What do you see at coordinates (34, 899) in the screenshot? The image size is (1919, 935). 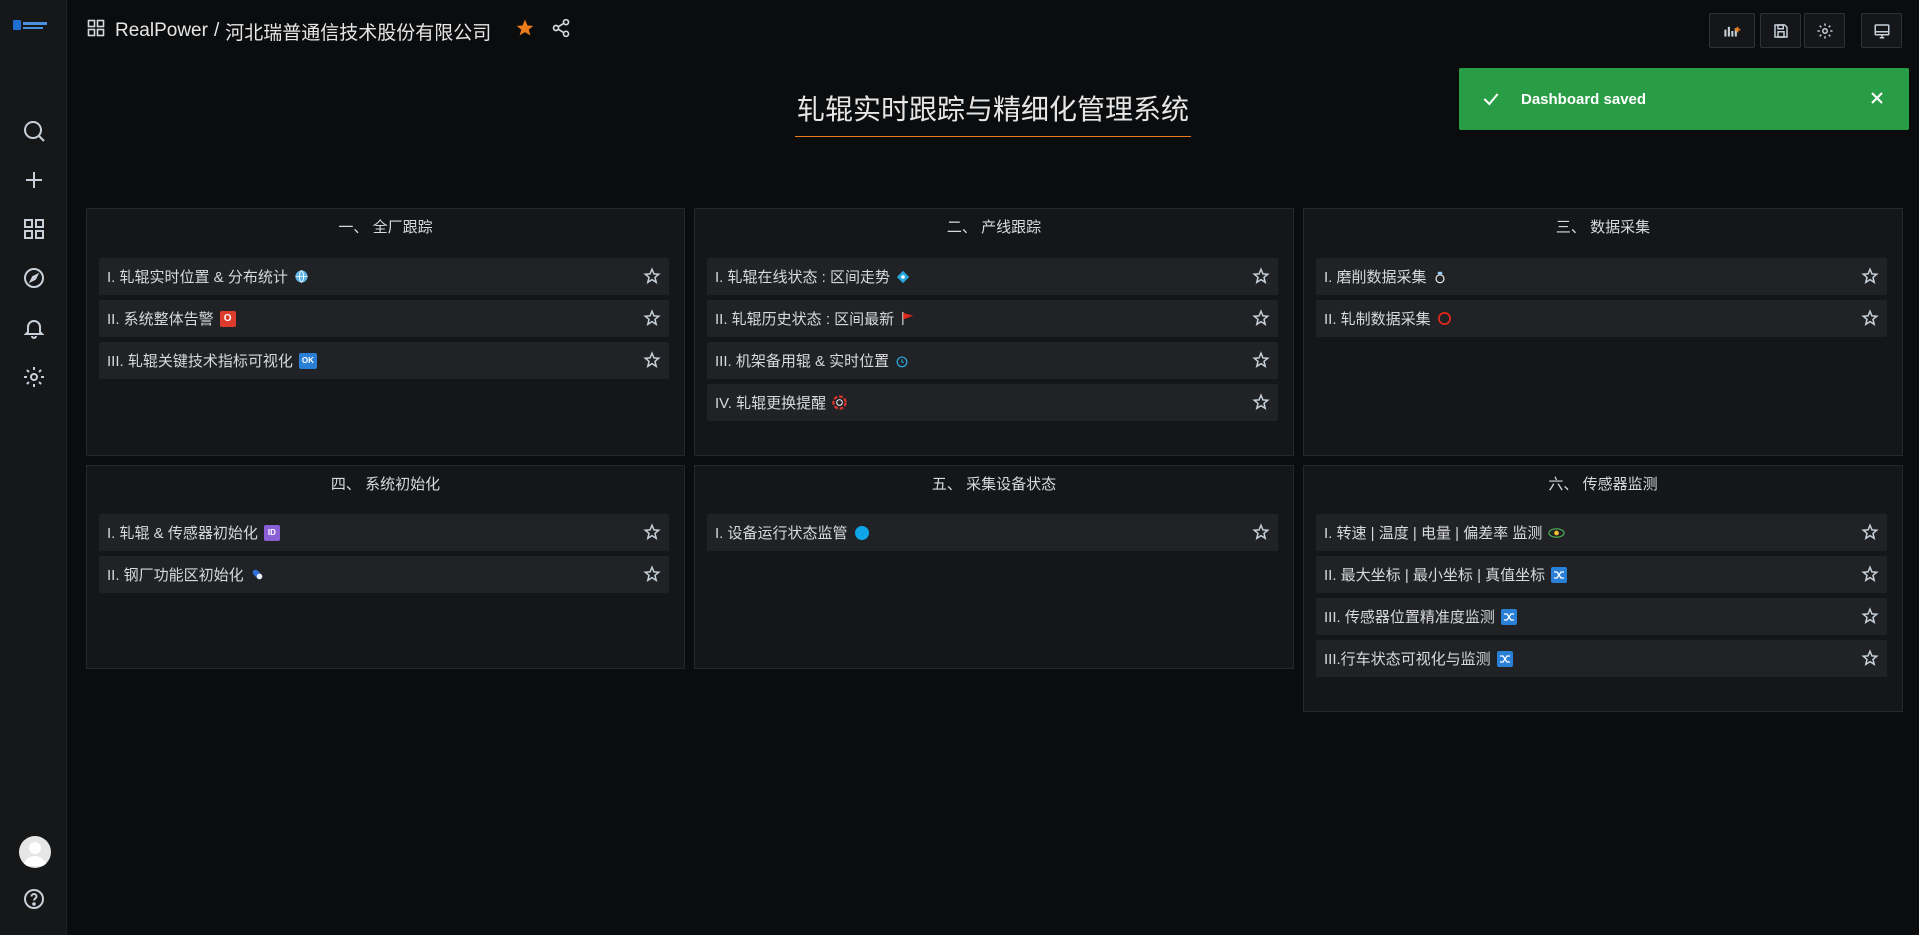 I see `help-icon` at bounding box center [34, 899].